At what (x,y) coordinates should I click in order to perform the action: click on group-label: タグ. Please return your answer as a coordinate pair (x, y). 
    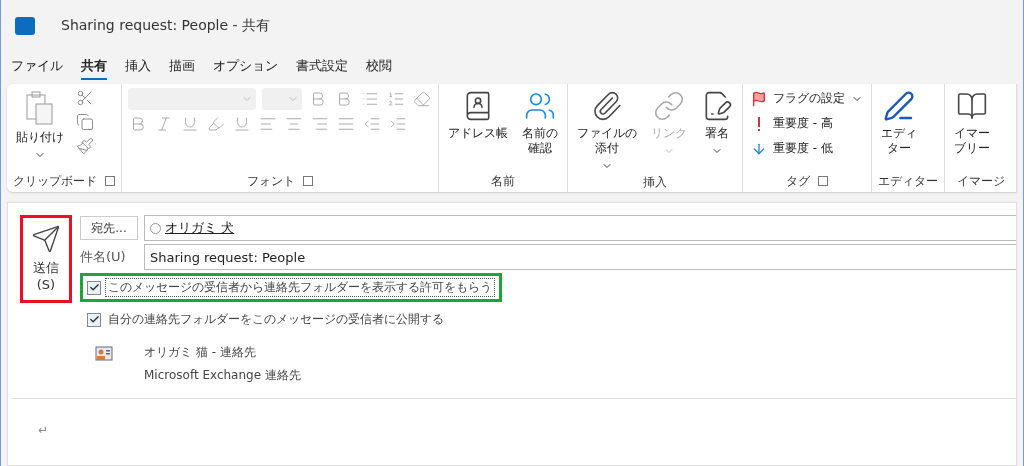
    Looking at the image, I should click on (798, 181).